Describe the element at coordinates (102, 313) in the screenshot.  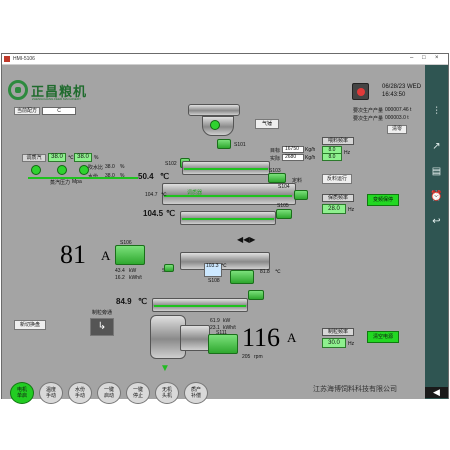
I see `gate-label: 制粒旁通` at that location.